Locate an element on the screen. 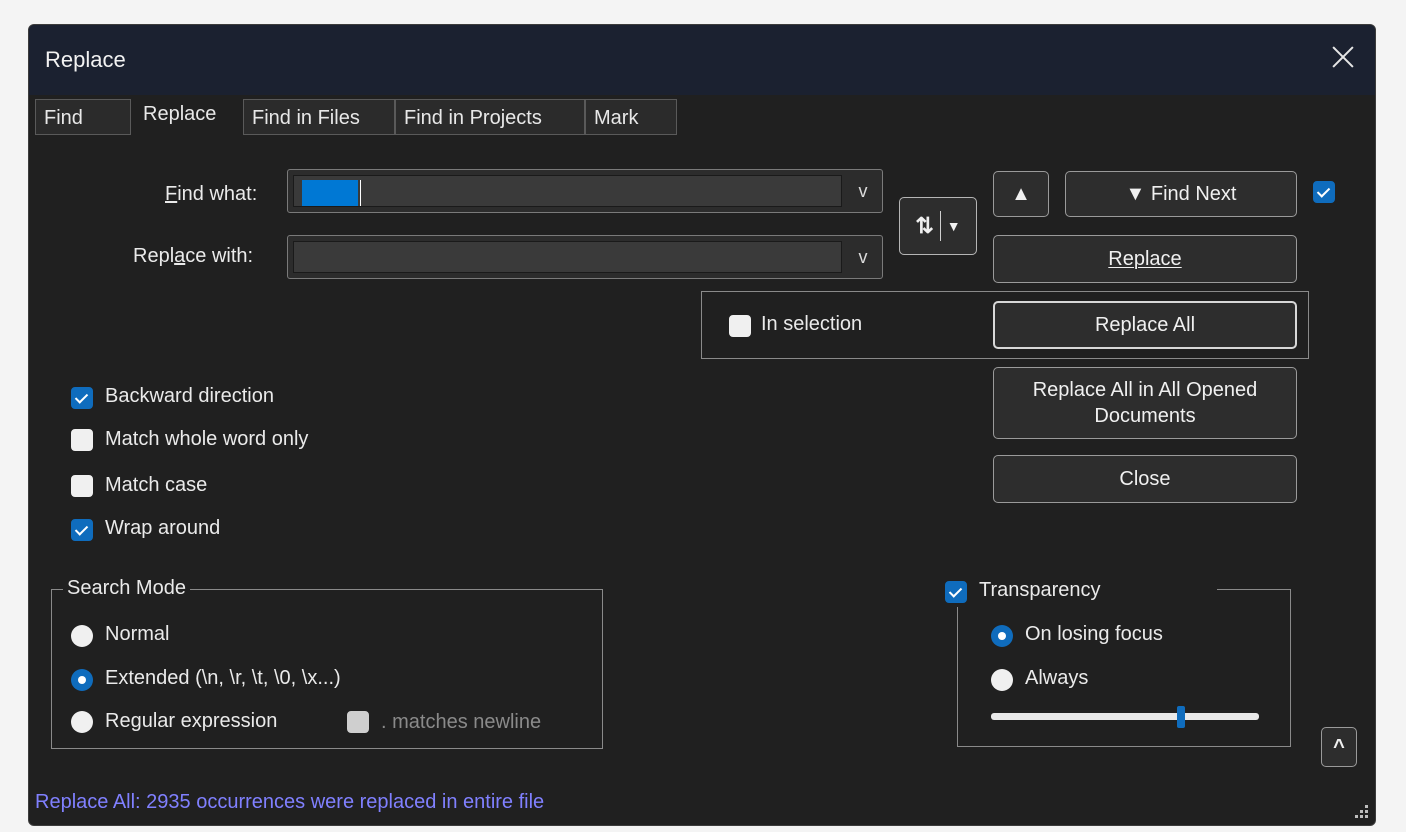  tab-mark: Mark is located at coordinates (631, 117).